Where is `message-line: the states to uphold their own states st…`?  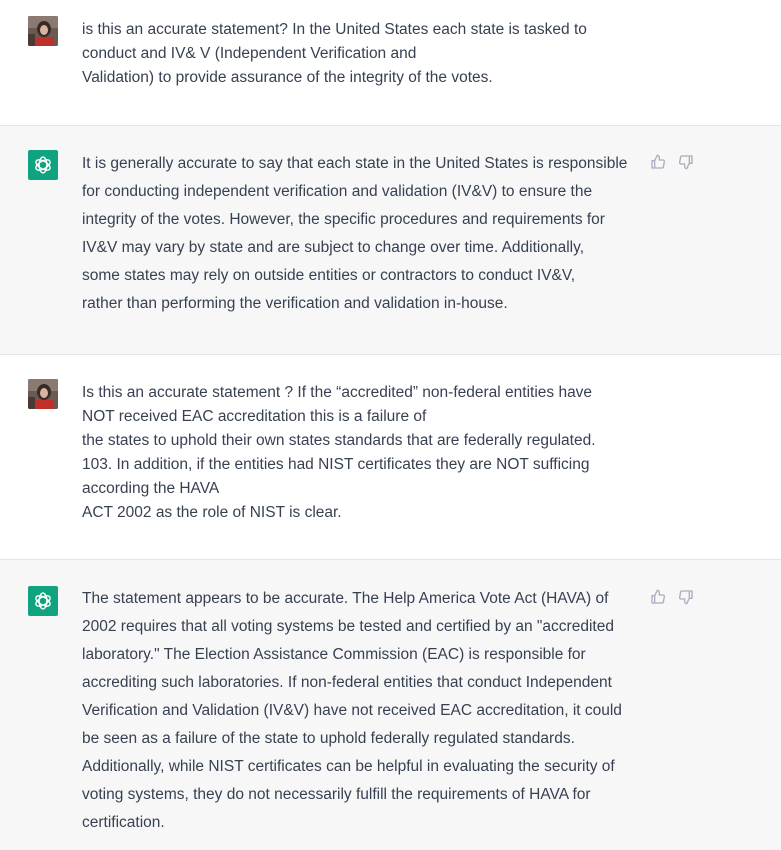 message-line: the states to uphold their own states st… is located at coordinates (339, 440).